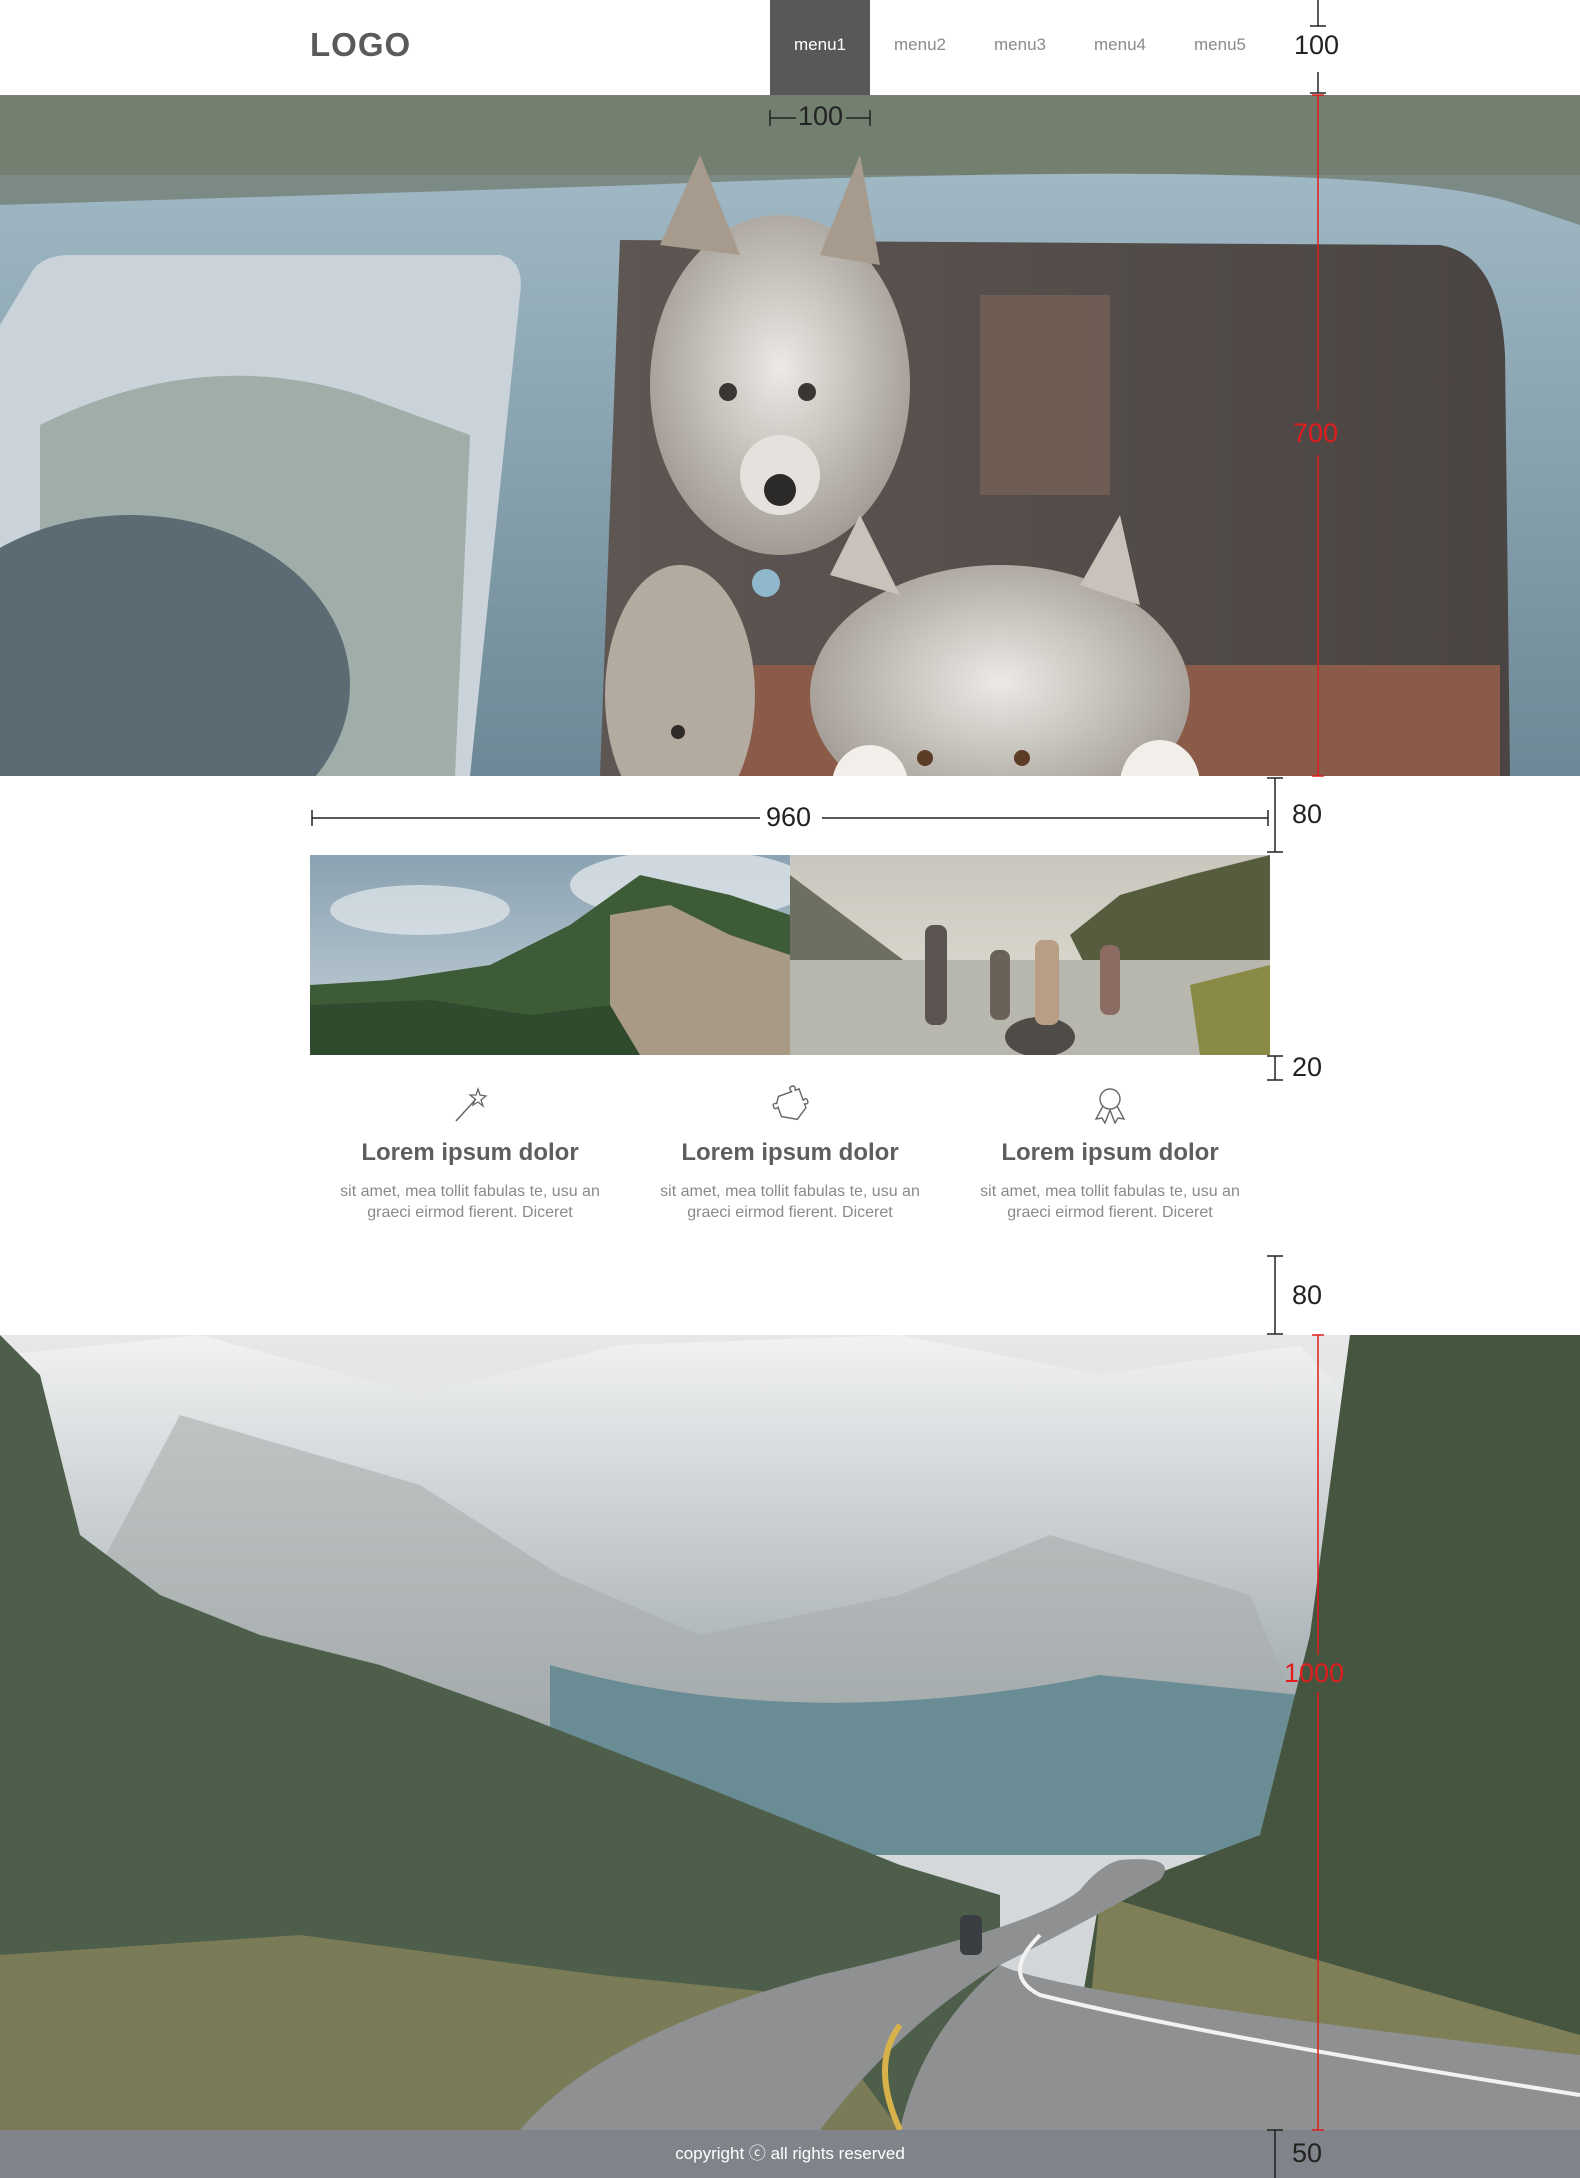 The height and width of the screenshot is (2178, 1580). I want to click on logo: LOGO, so click(360, 45).